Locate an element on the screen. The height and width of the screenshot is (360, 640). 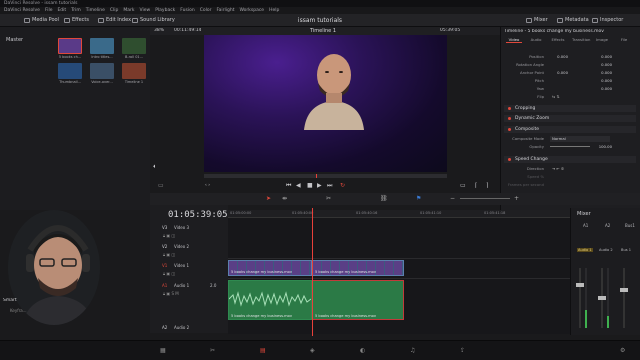
mixer-label-bus1: Bus 1 is located at coordinates (626, 250).